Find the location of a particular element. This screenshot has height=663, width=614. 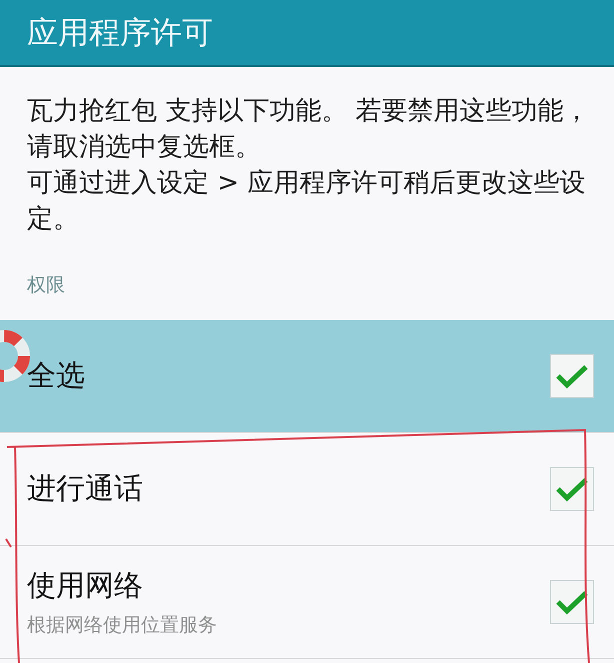

screen-title: 应用程序许可 is located at coordinates (120, 33).